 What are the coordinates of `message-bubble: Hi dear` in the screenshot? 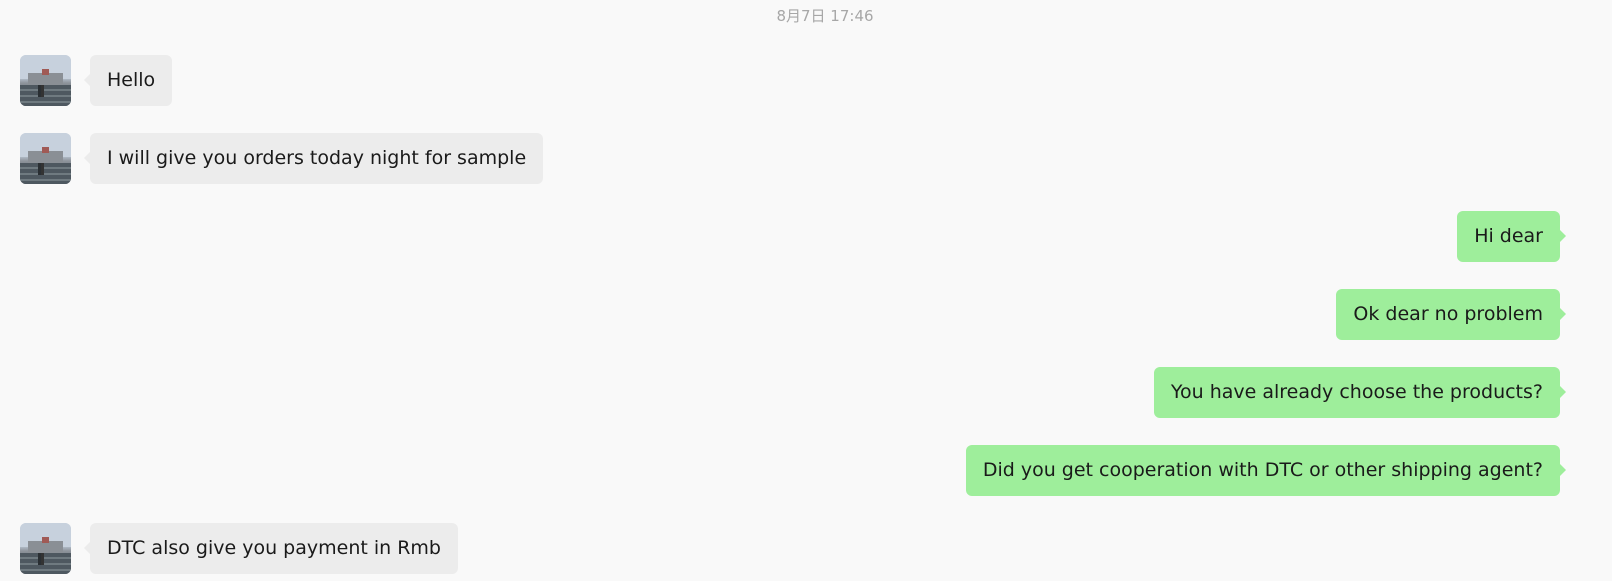 It's located at (1511, 236).